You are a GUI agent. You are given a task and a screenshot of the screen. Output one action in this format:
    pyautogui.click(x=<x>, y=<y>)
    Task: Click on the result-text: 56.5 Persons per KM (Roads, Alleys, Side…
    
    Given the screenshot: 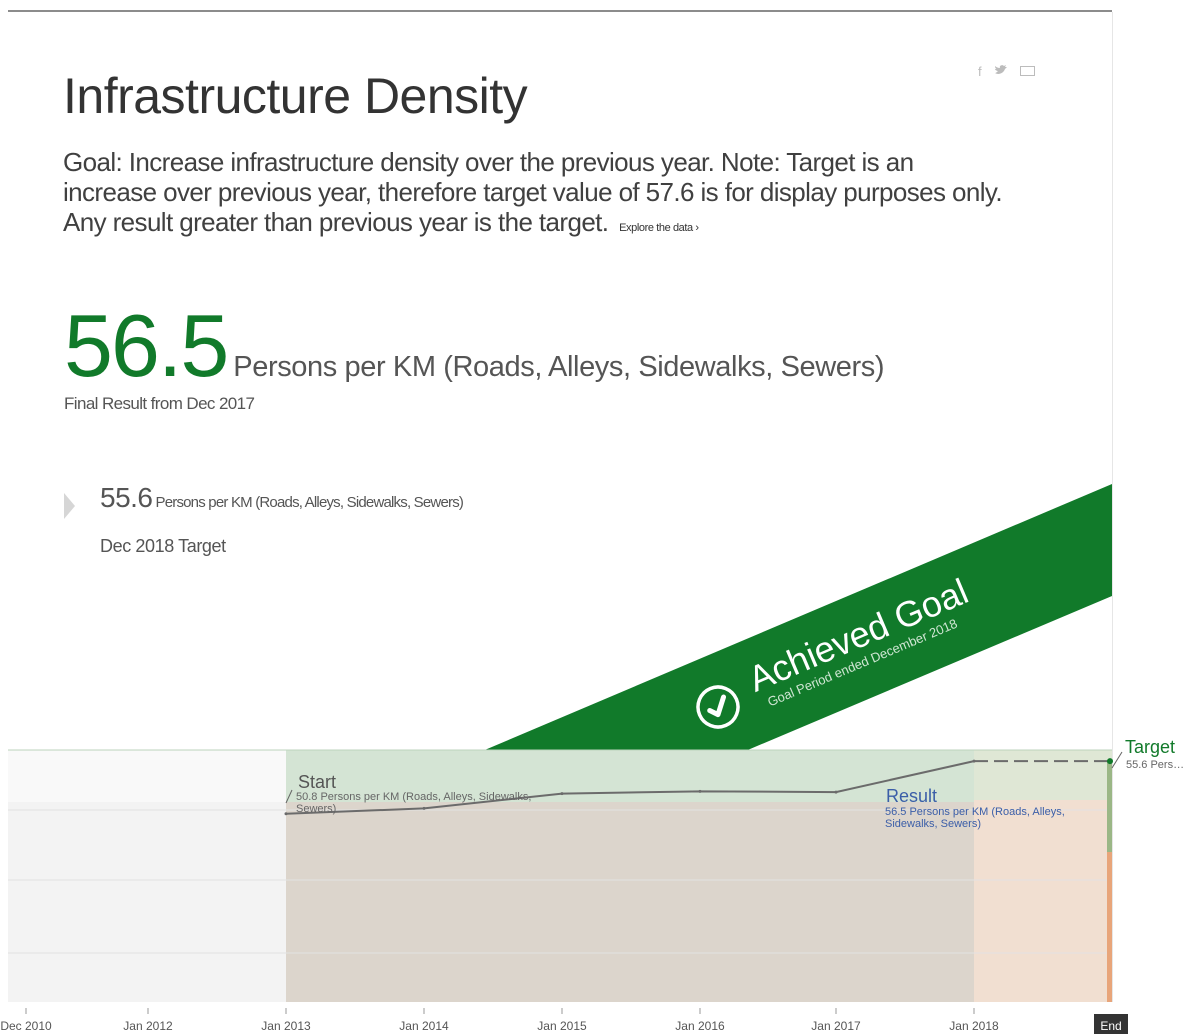 What is the action you would take?
    pyautogui.click(x=975, y=818)
    